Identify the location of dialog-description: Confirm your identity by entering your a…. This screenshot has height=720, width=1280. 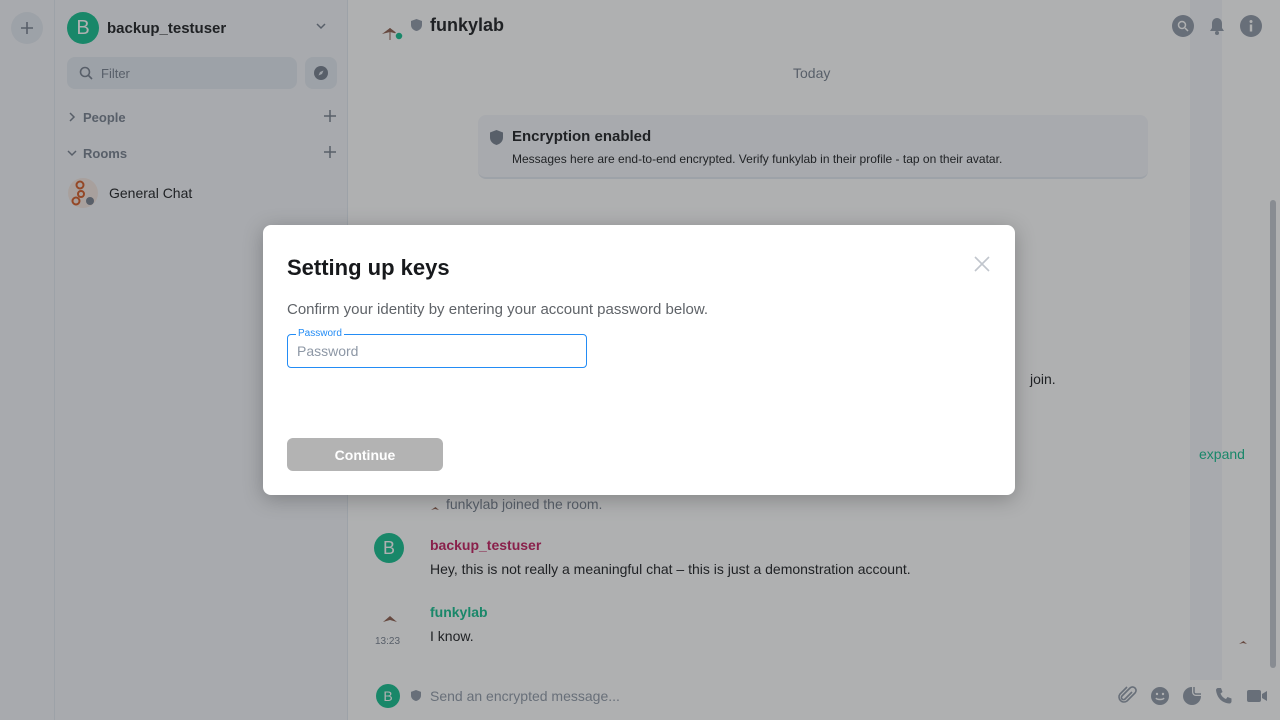
(498, 309).